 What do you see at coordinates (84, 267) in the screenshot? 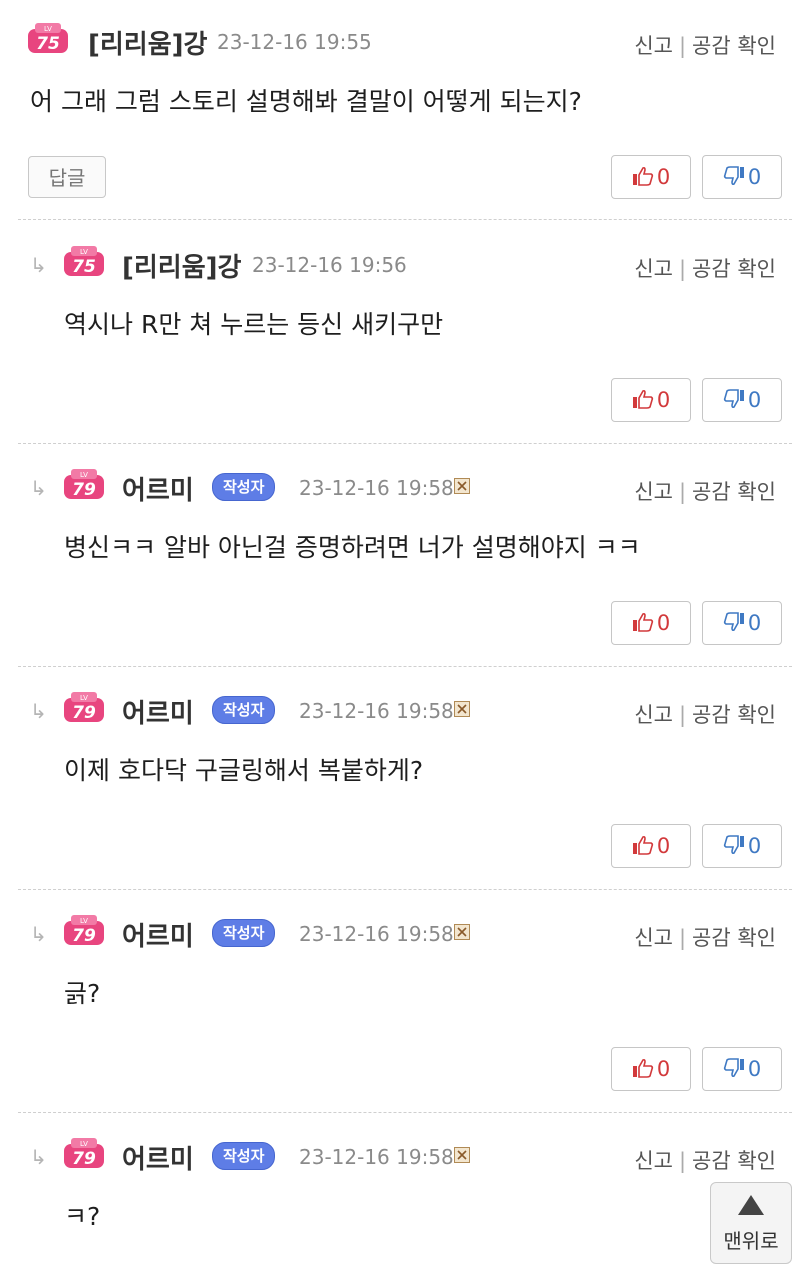
I see `svg-text: 75` at bounding box center [84, 267].